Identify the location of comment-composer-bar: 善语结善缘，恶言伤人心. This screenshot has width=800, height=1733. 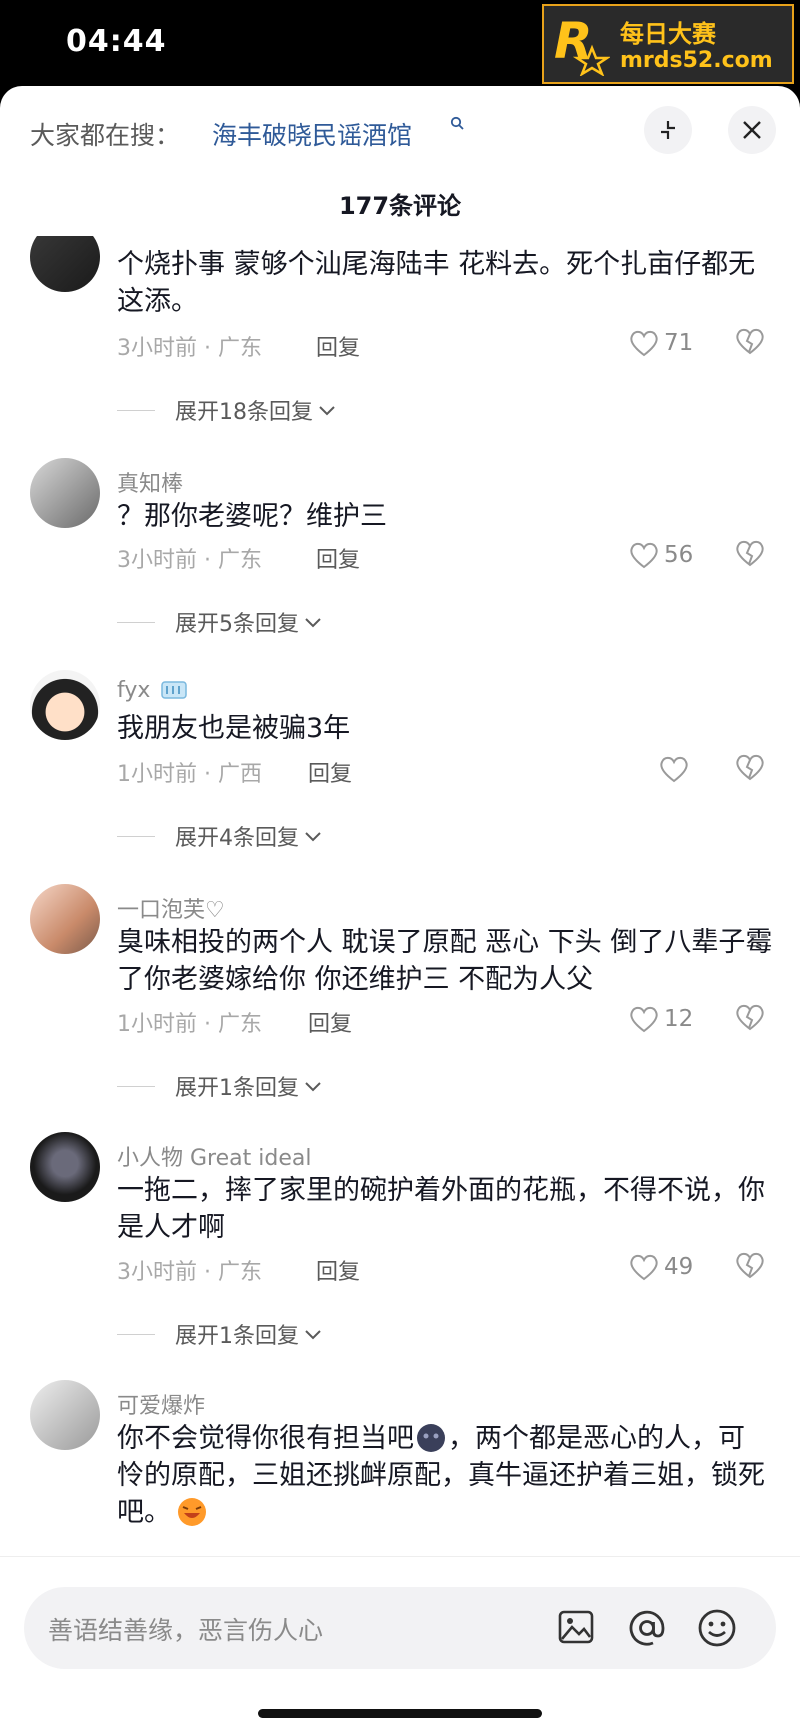
(400, 1644).